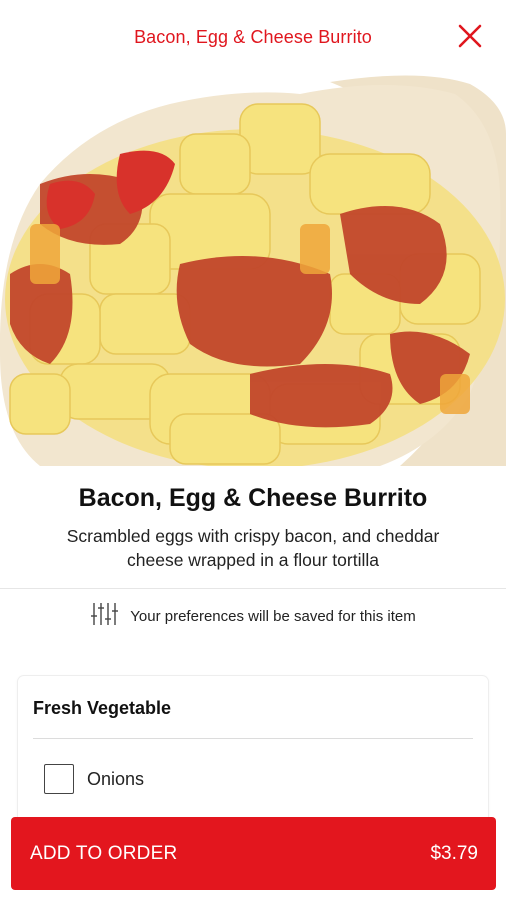  What do you see at coordinates (102, 708) in the screenshot?
I see `section-heading: Fresh Vegetable` at bounding box center [102, 708].